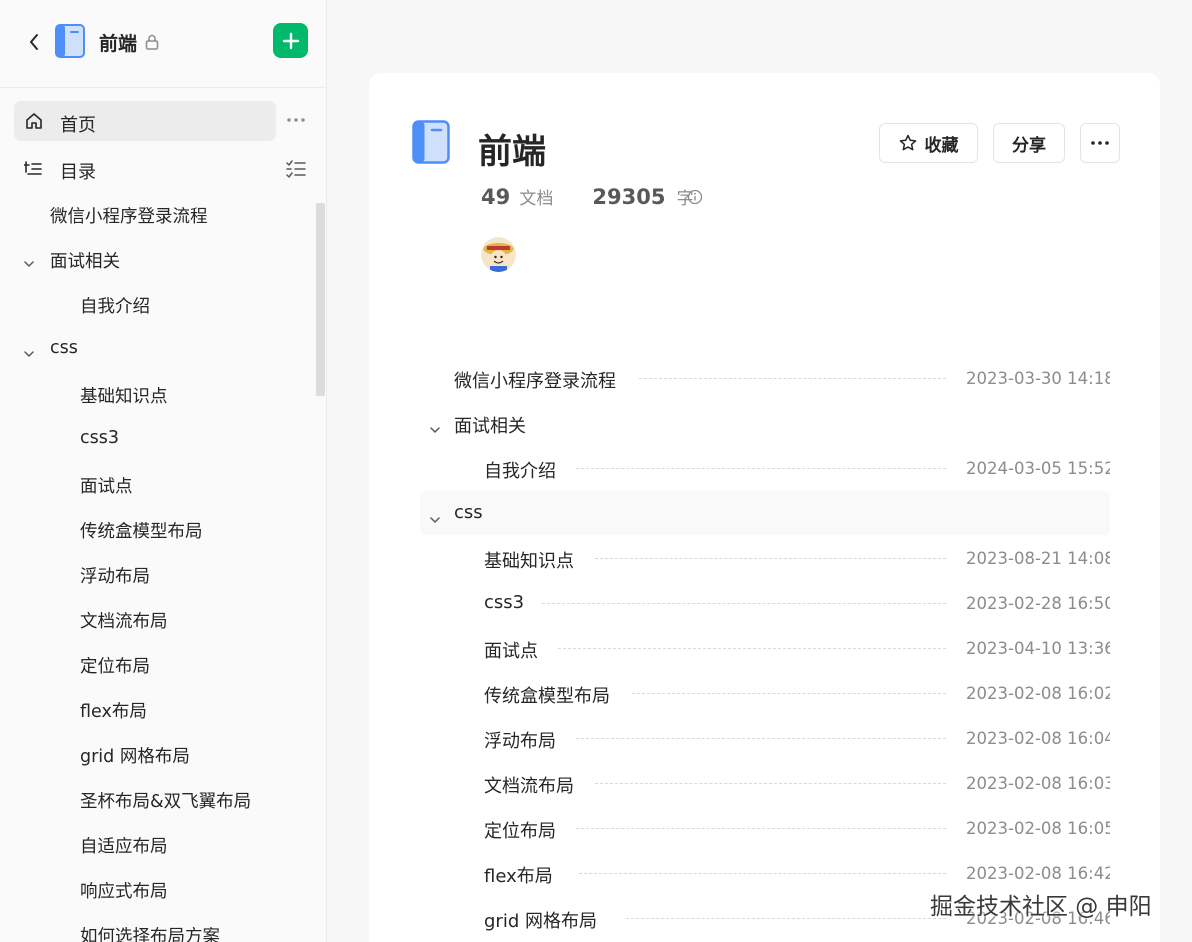  Describe the element at coordinates (124, 622) in the screenshot. I see `sidebar-tree-item-label: 文档流布局` at that location.